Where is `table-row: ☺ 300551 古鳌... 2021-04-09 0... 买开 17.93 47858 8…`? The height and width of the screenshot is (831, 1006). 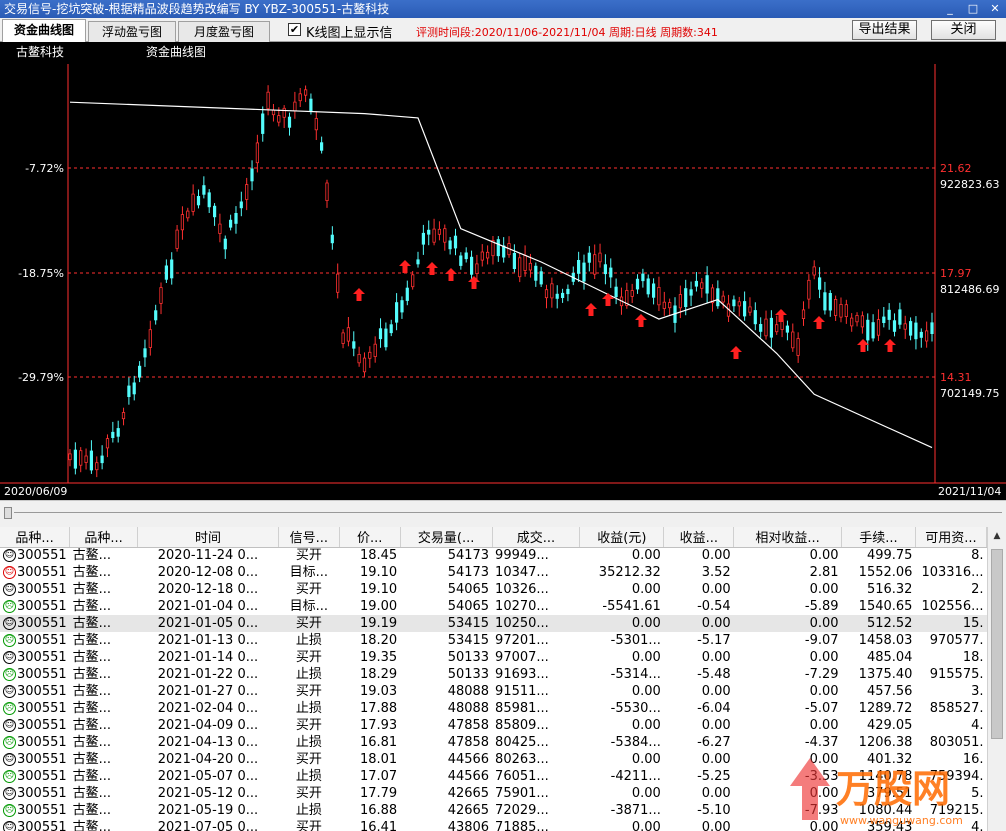
table-row: ☺ 300551 古鳌... 2021-04-09 0... 买开 17.93 47858 8… is located at coordinates (493, 725).